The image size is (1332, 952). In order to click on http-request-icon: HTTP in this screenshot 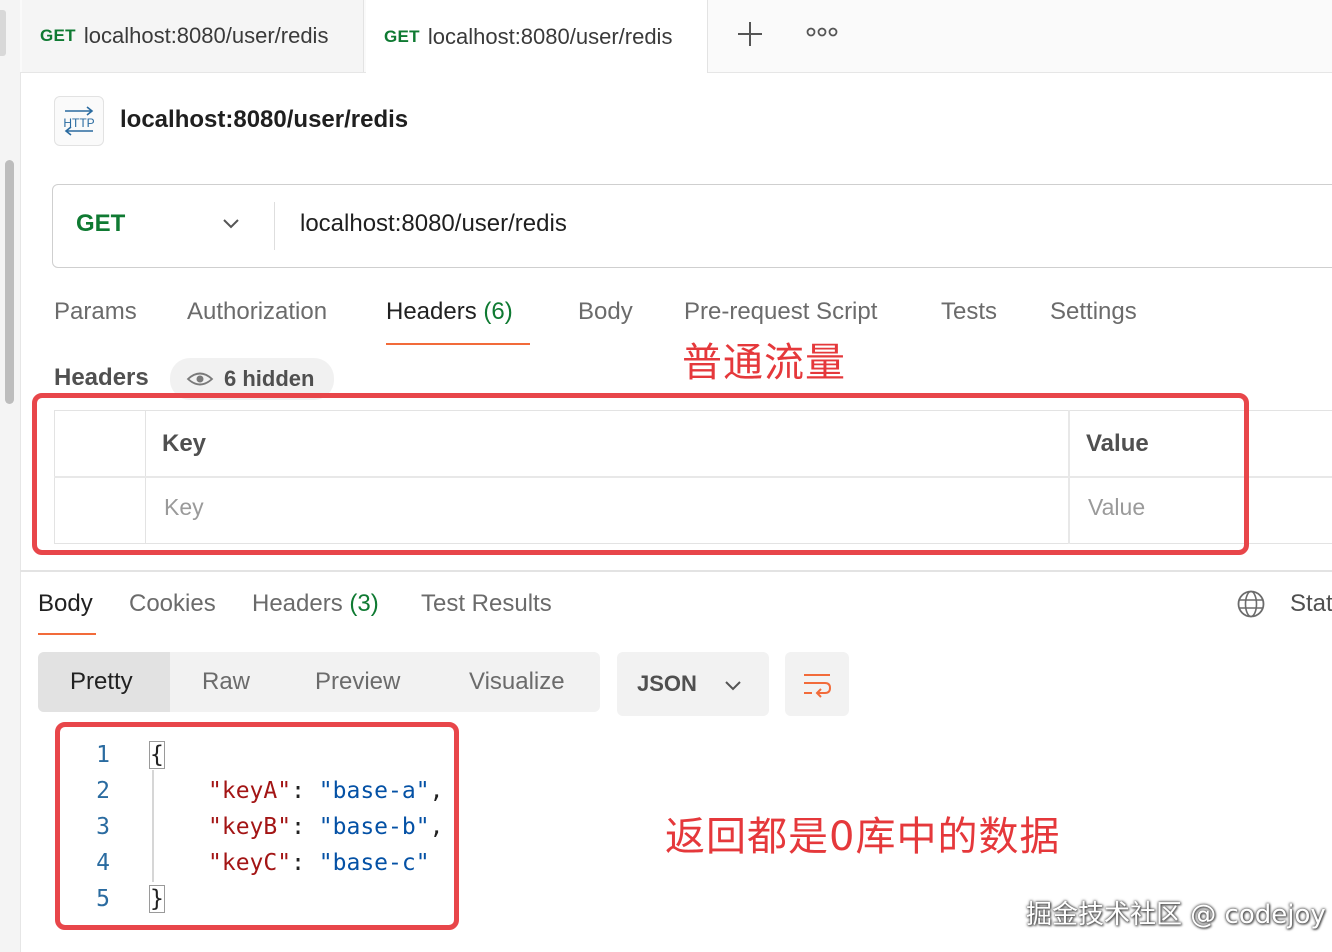, I will do `click(79, 121)`.